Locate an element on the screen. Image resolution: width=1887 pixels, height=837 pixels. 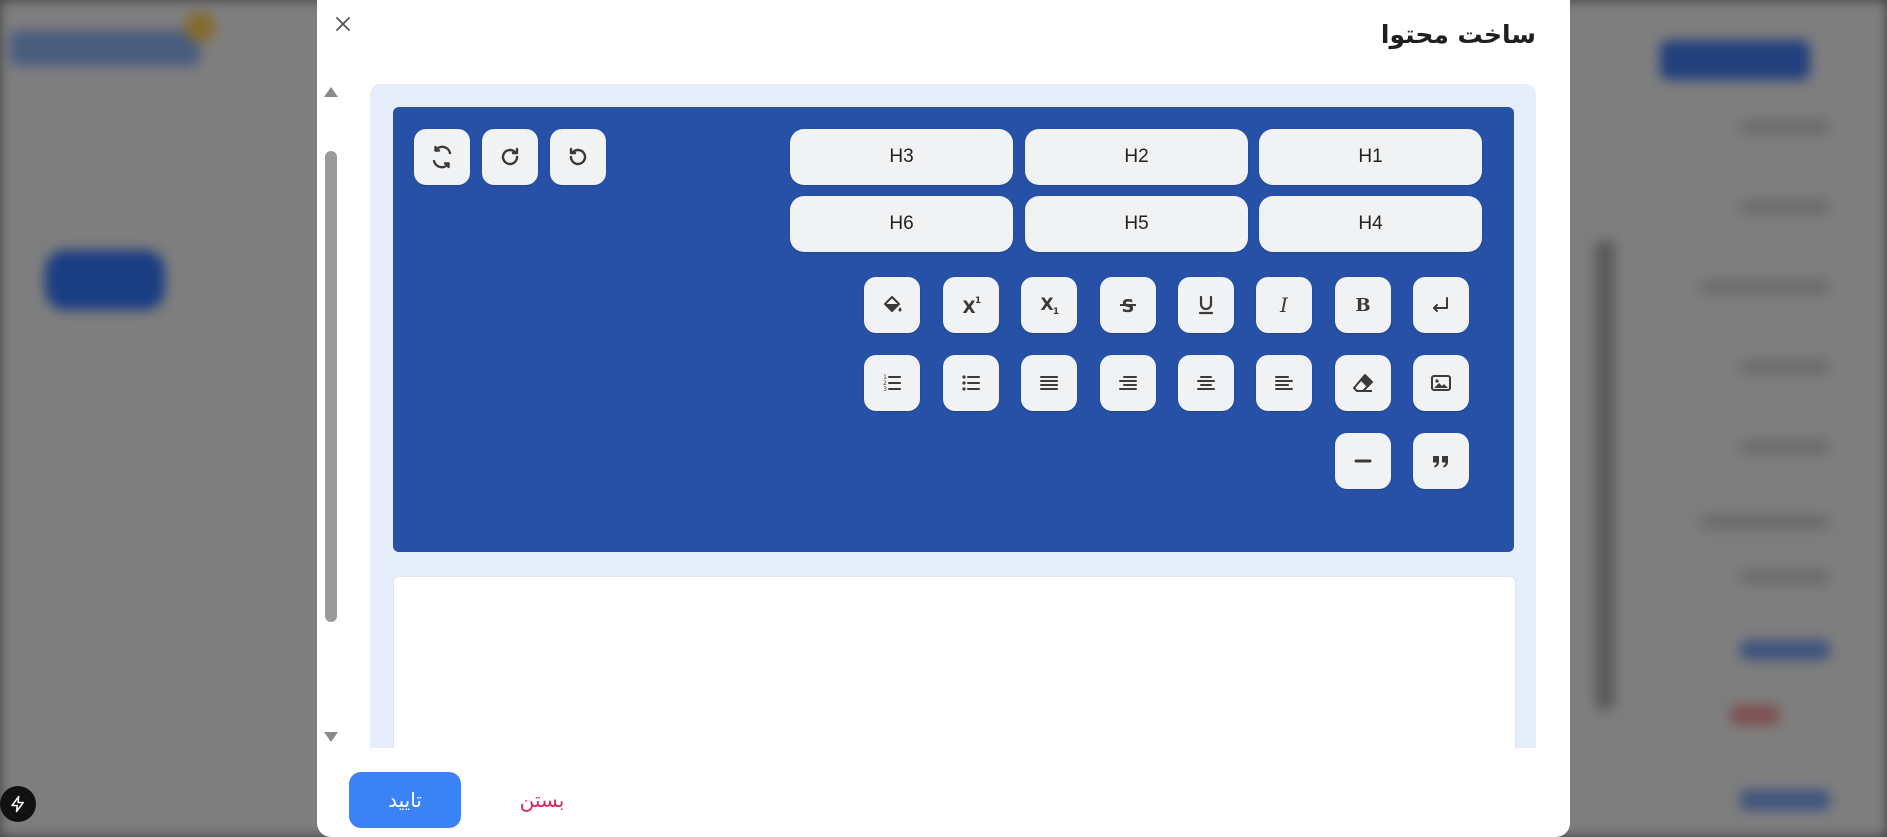
svg-text: 3 is located at coordinates (885, 389).